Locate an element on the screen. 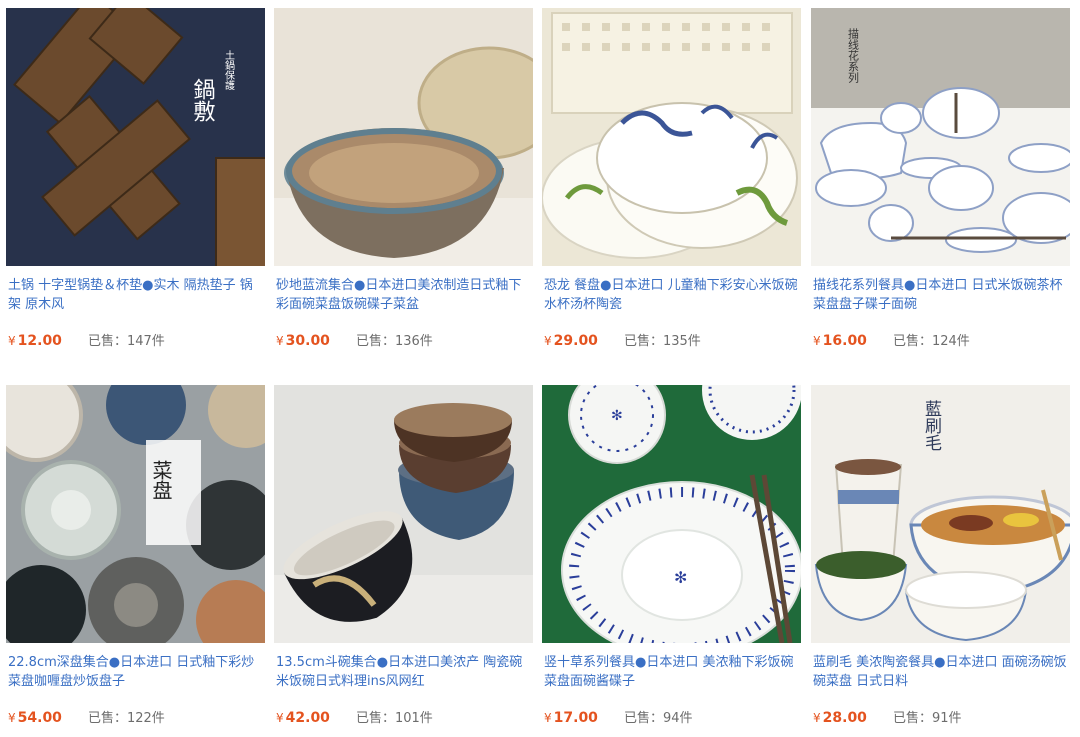 Image resolution: width=1080 pixels, height=737 pixels. product-title-link: 竖十草系列餐具●日本进口 美浓釉下彩饭碗菜盘面碗酱碟子 is located at coordinates (672, 672).